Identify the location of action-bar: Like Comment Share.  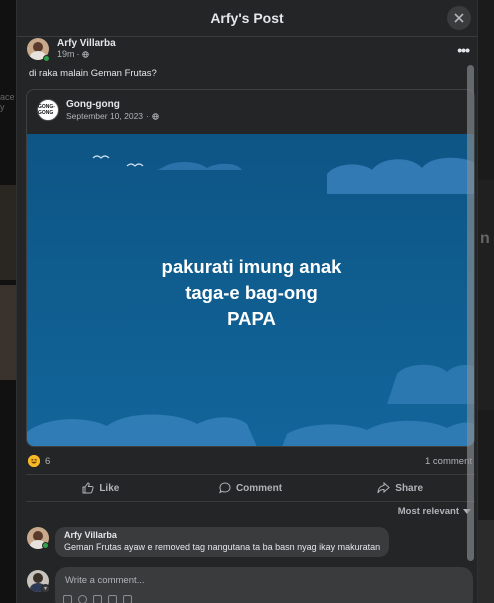
(250, 488).